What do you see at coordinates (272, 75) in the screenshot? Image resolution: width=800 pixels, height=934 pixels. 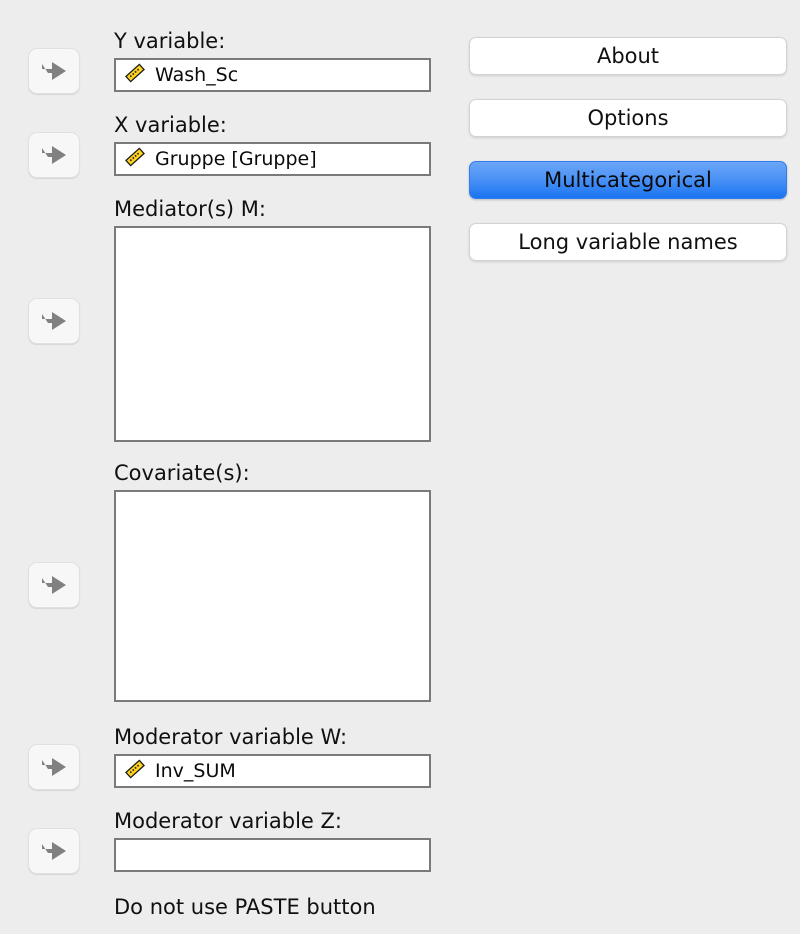 I see `y-variable-field: Wash_Sc` at bounding box center [272, 75].